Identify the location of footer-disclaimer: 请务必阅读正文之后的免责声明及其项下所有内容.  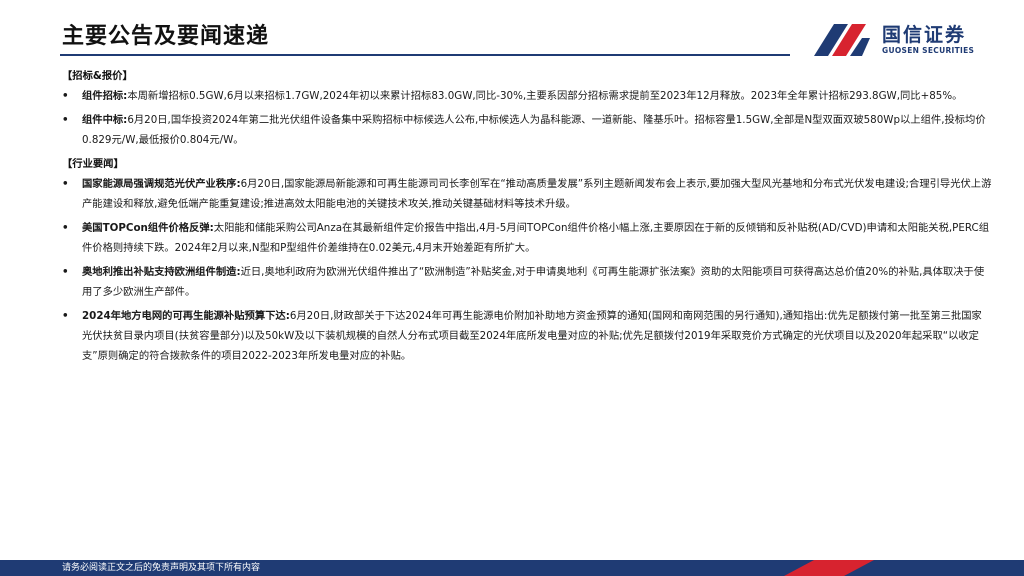
(161, 568).